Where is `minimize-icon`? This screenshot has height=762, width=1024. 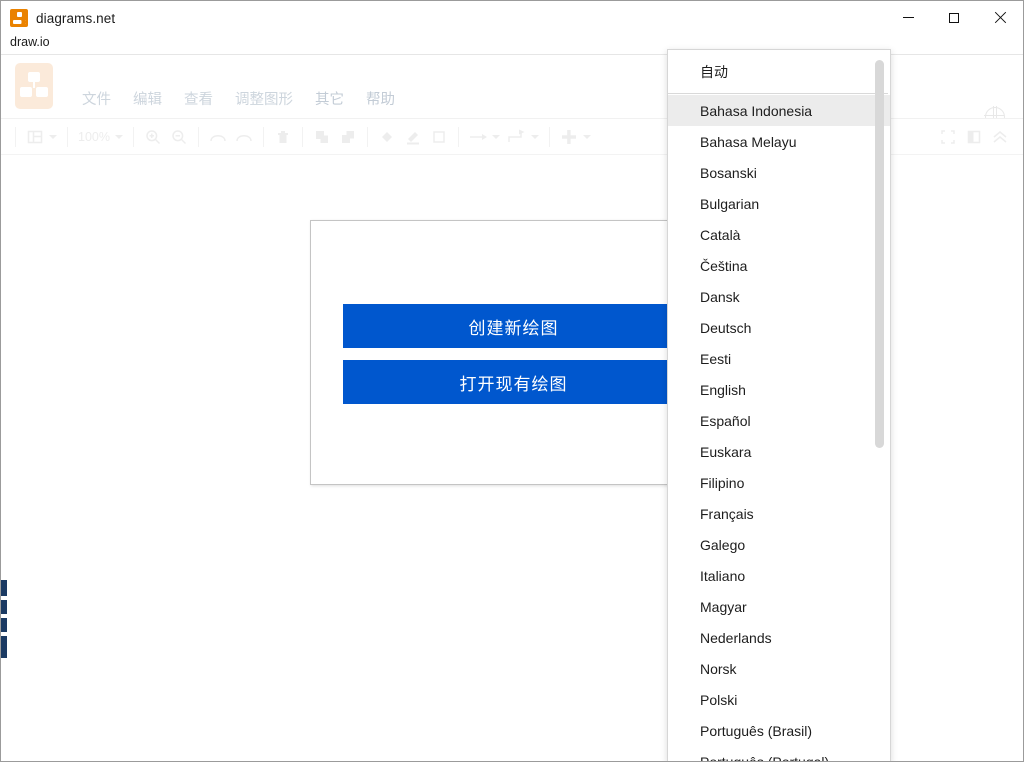
minimize-icon is located at coordinates (908, 17).